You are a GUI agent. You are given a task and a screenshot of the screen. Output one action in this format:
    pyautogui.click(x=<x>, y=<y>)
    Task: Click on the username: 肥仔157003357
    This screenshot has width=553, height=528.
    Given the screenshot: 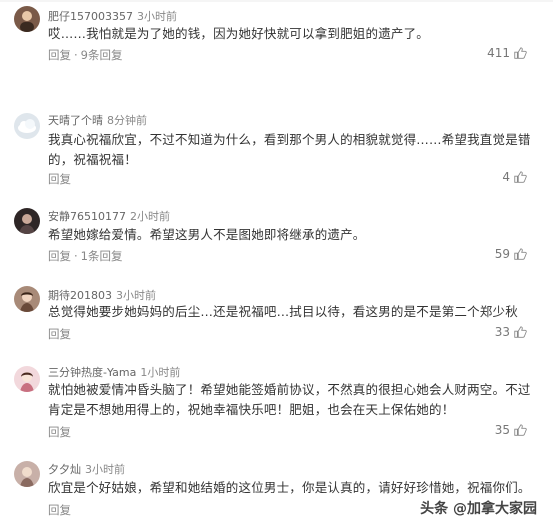 What is the action you would take?
    pyautogui.click(x=90, y=16)
    